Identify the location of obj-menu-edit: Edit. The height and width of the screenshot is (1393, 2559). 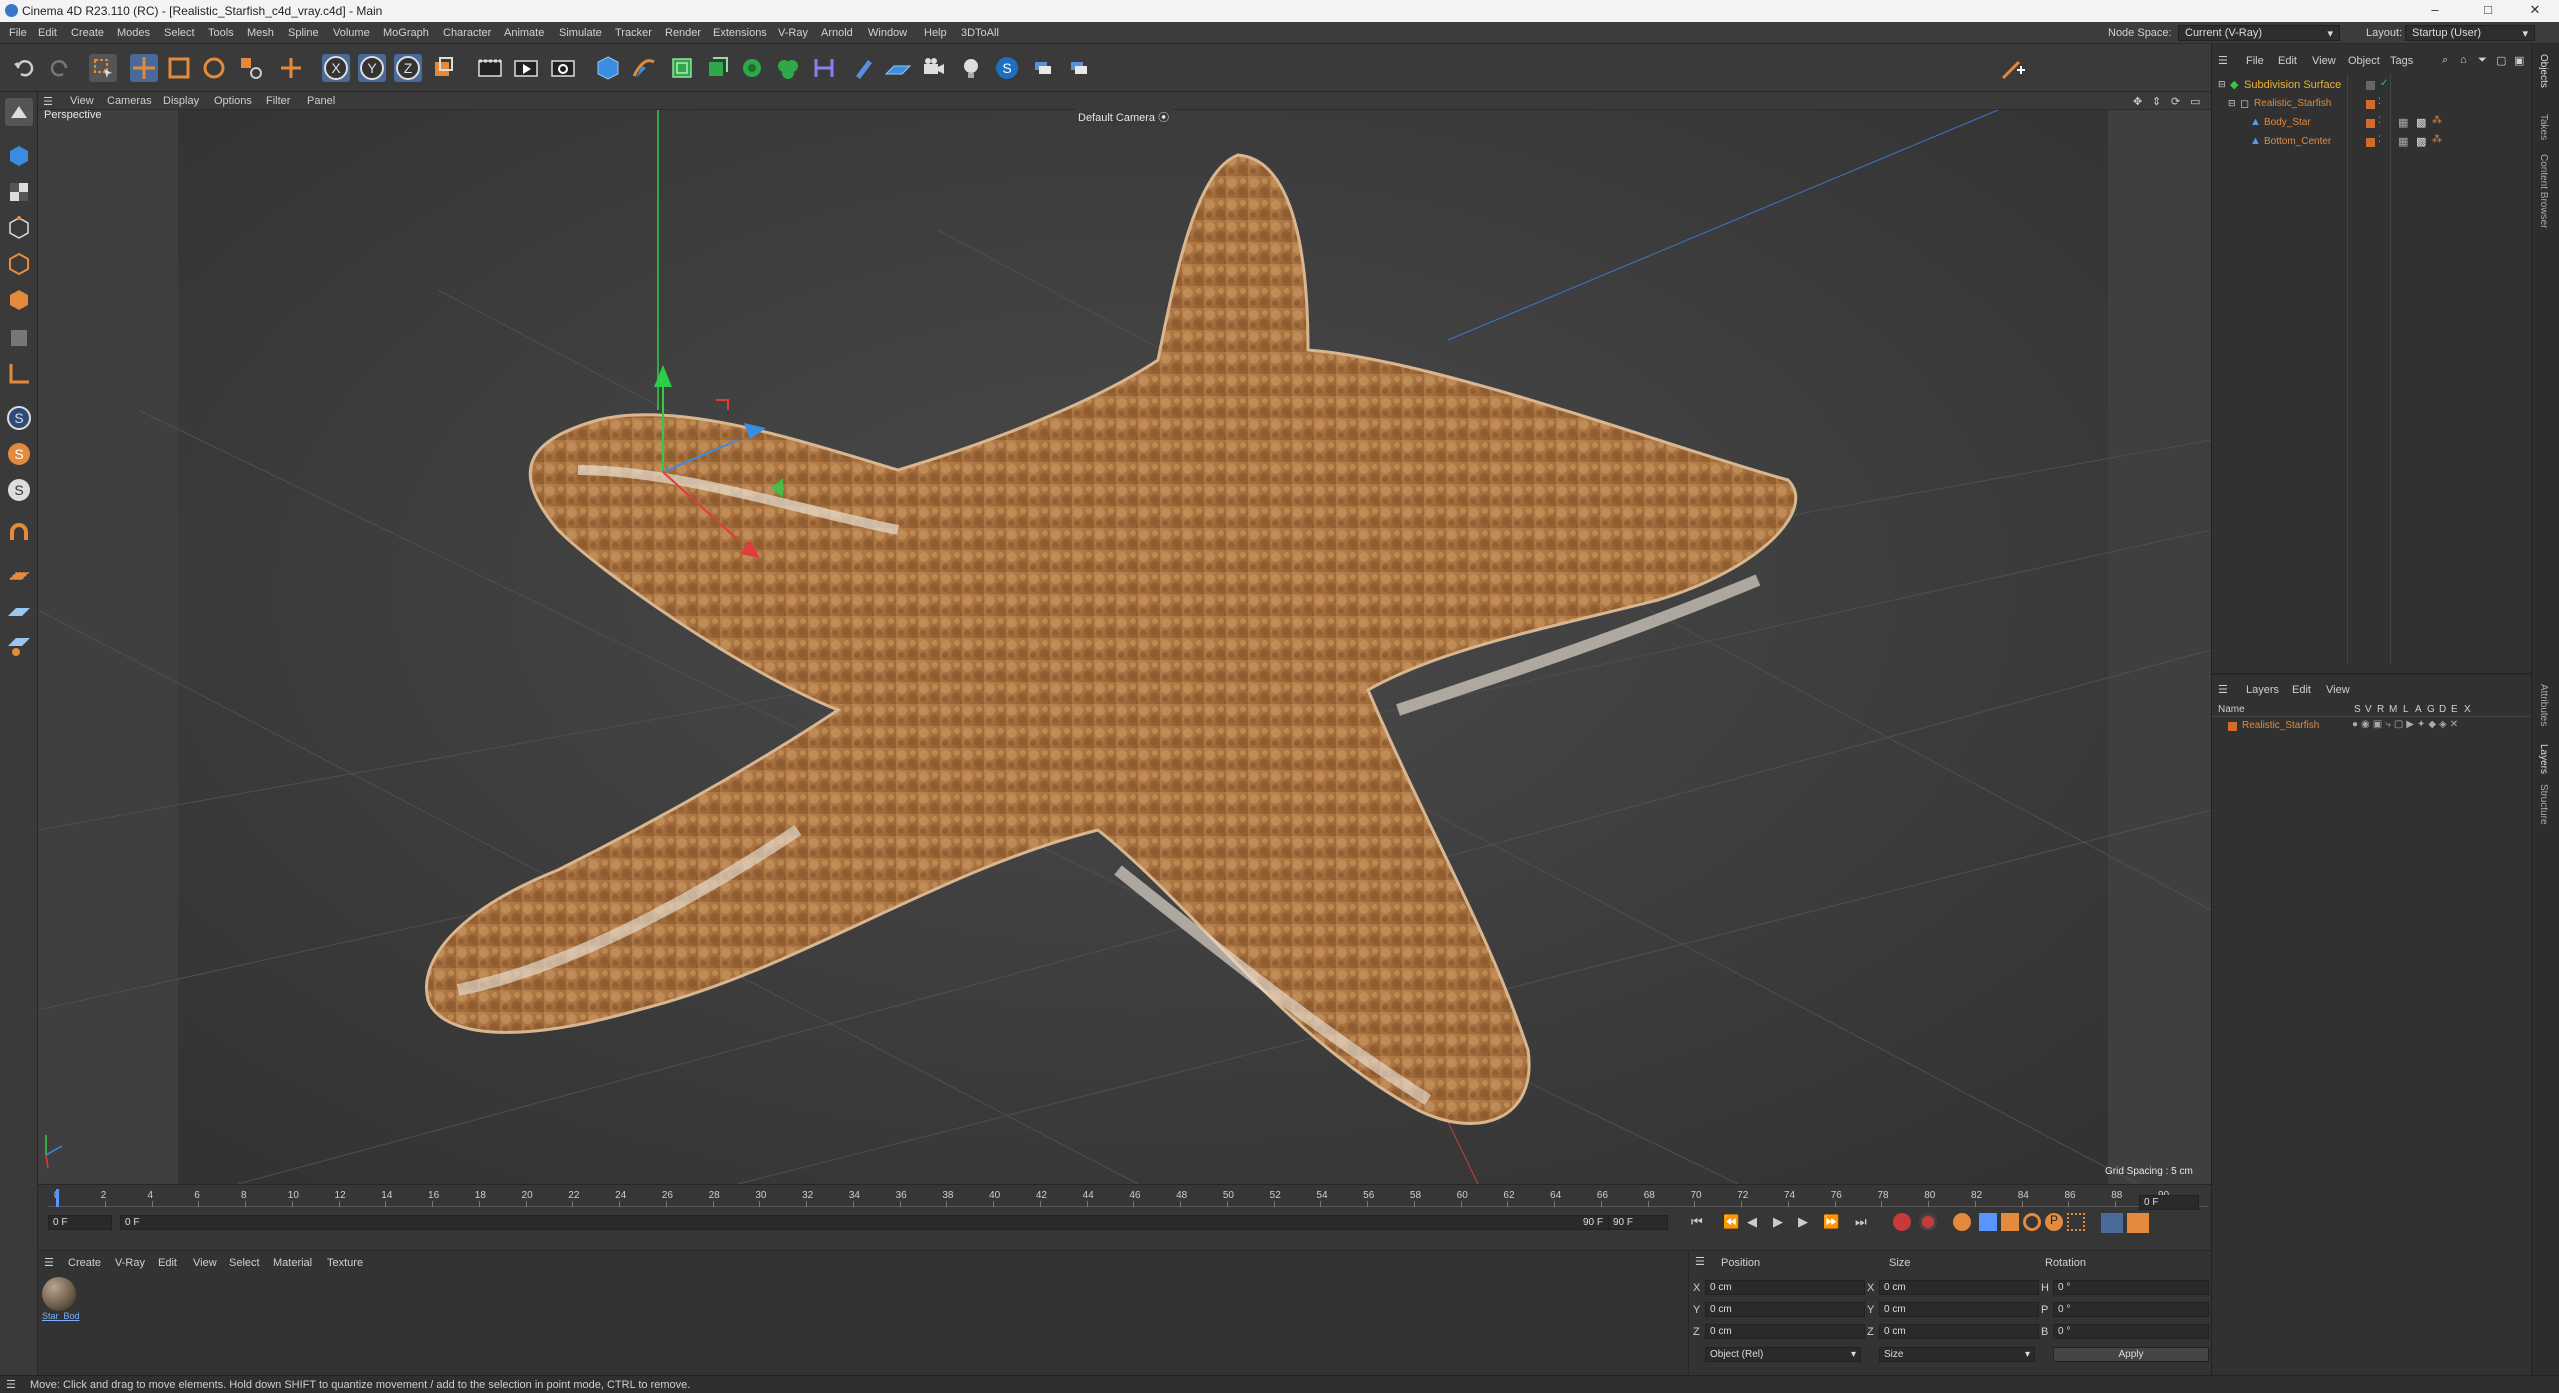
(2287, 61).